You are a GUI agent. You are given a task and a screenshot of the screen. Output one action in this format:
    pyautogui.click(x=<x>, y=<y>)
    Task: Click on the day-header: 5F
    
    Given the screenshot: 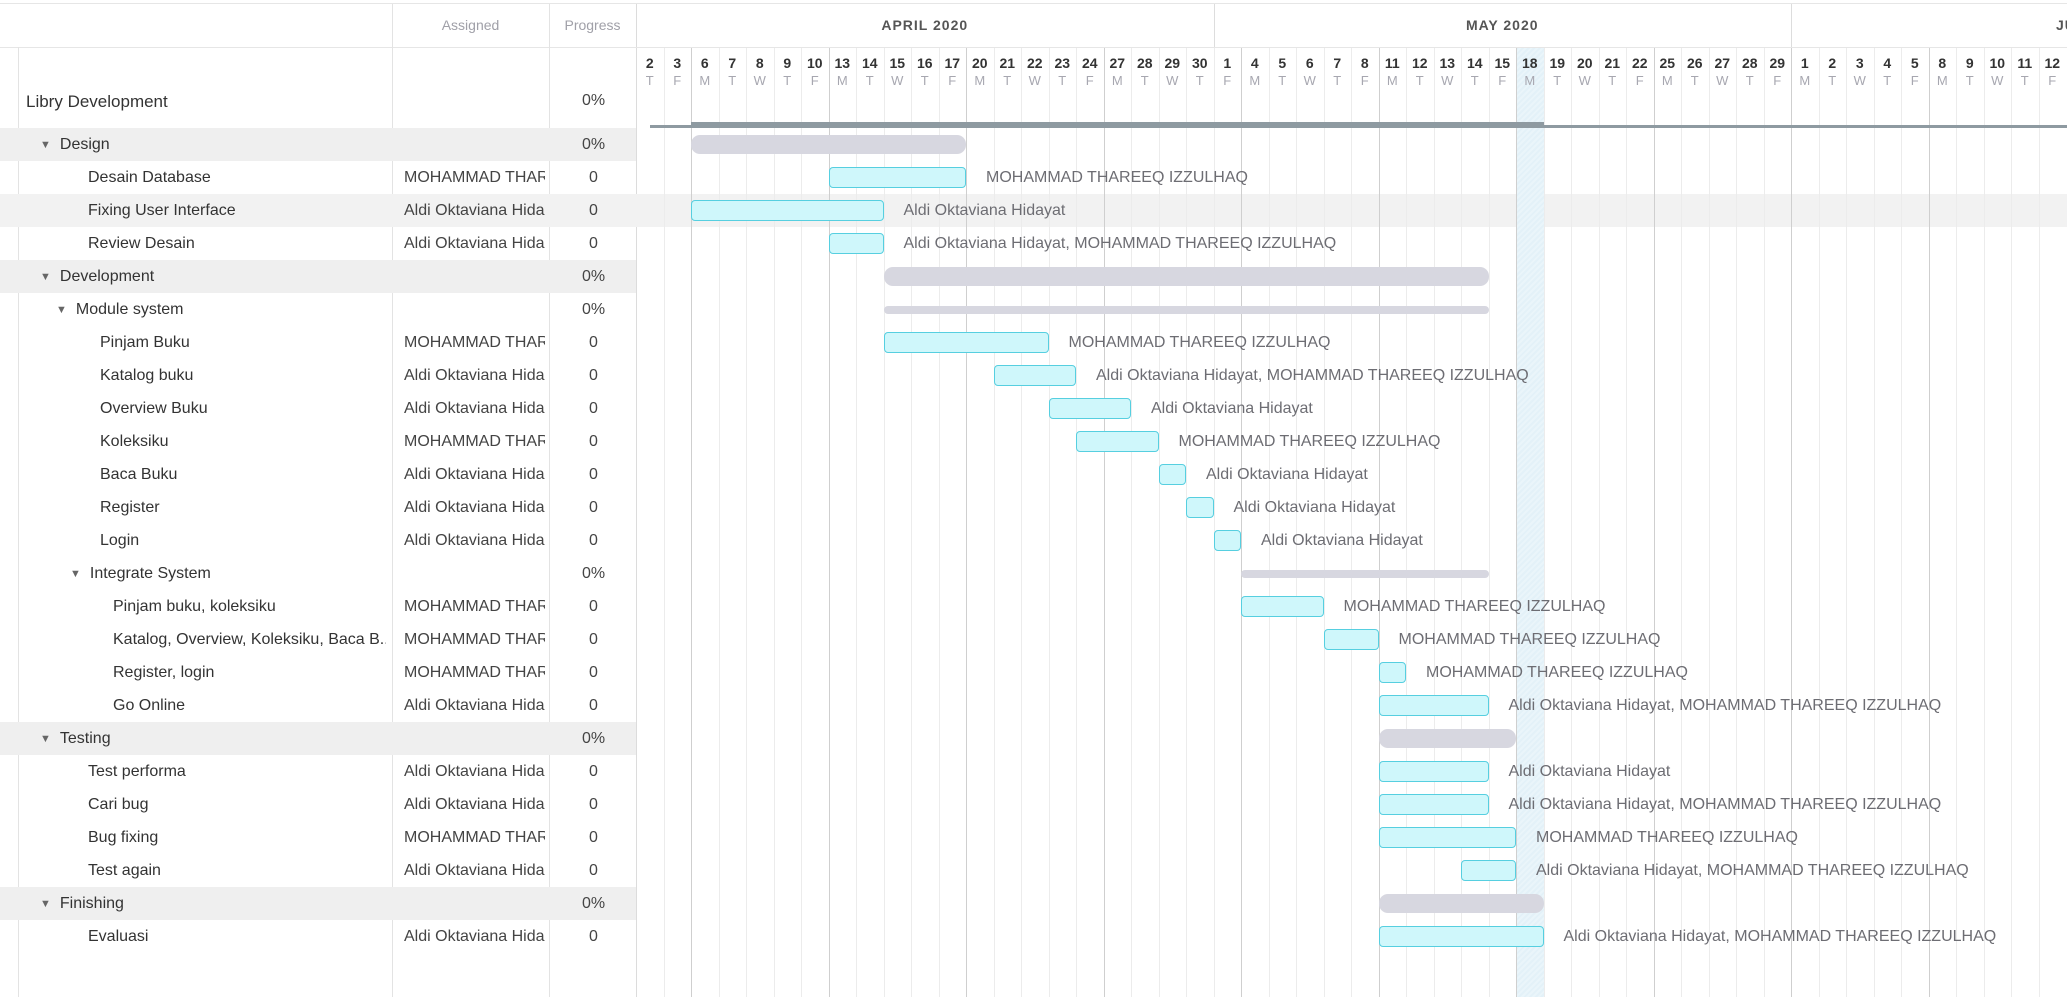 What is the action you would take?
    pyautogui.click(x=1915, y=68)
    